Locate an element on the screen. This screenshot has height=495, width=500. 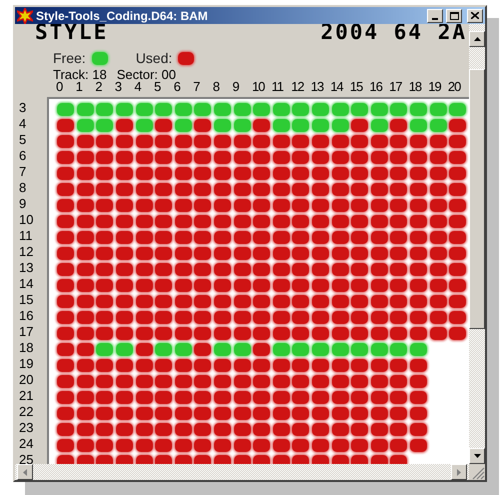
row-number: 18 is located at coordinates (26, 347).